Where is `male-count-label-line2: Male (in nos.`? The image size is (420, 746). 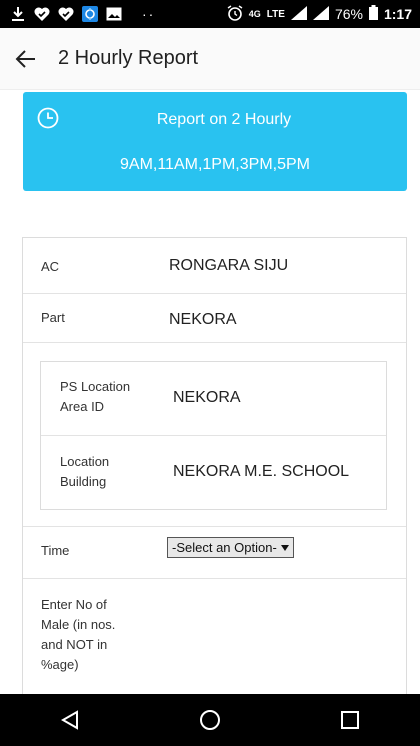 male-count-label-line2: Male (in nos. is located at coordinates (78, 624).